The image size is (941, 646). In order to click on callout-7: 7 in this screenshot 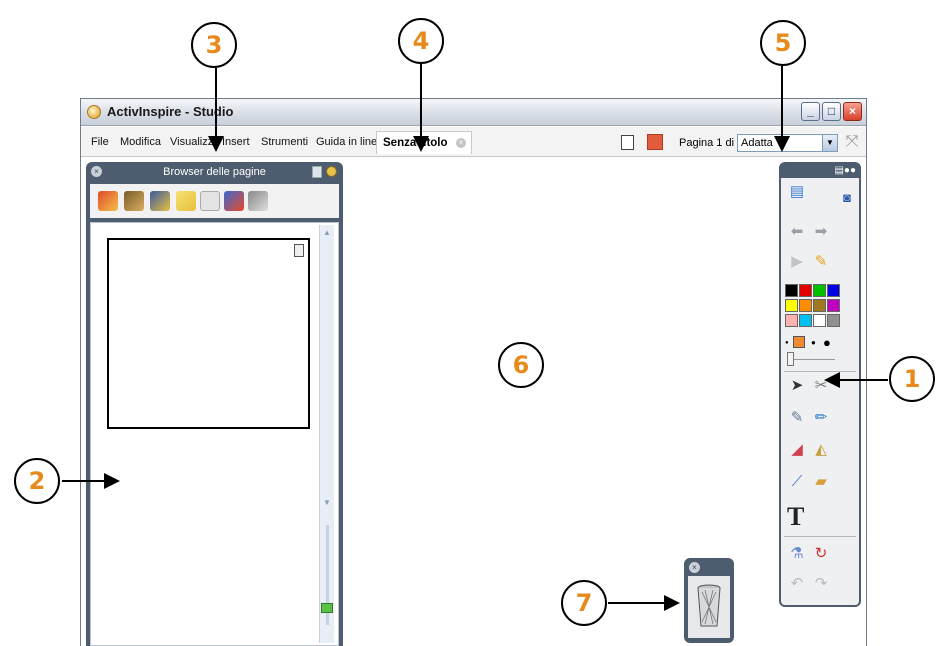, I will do `click(584, 603)`.